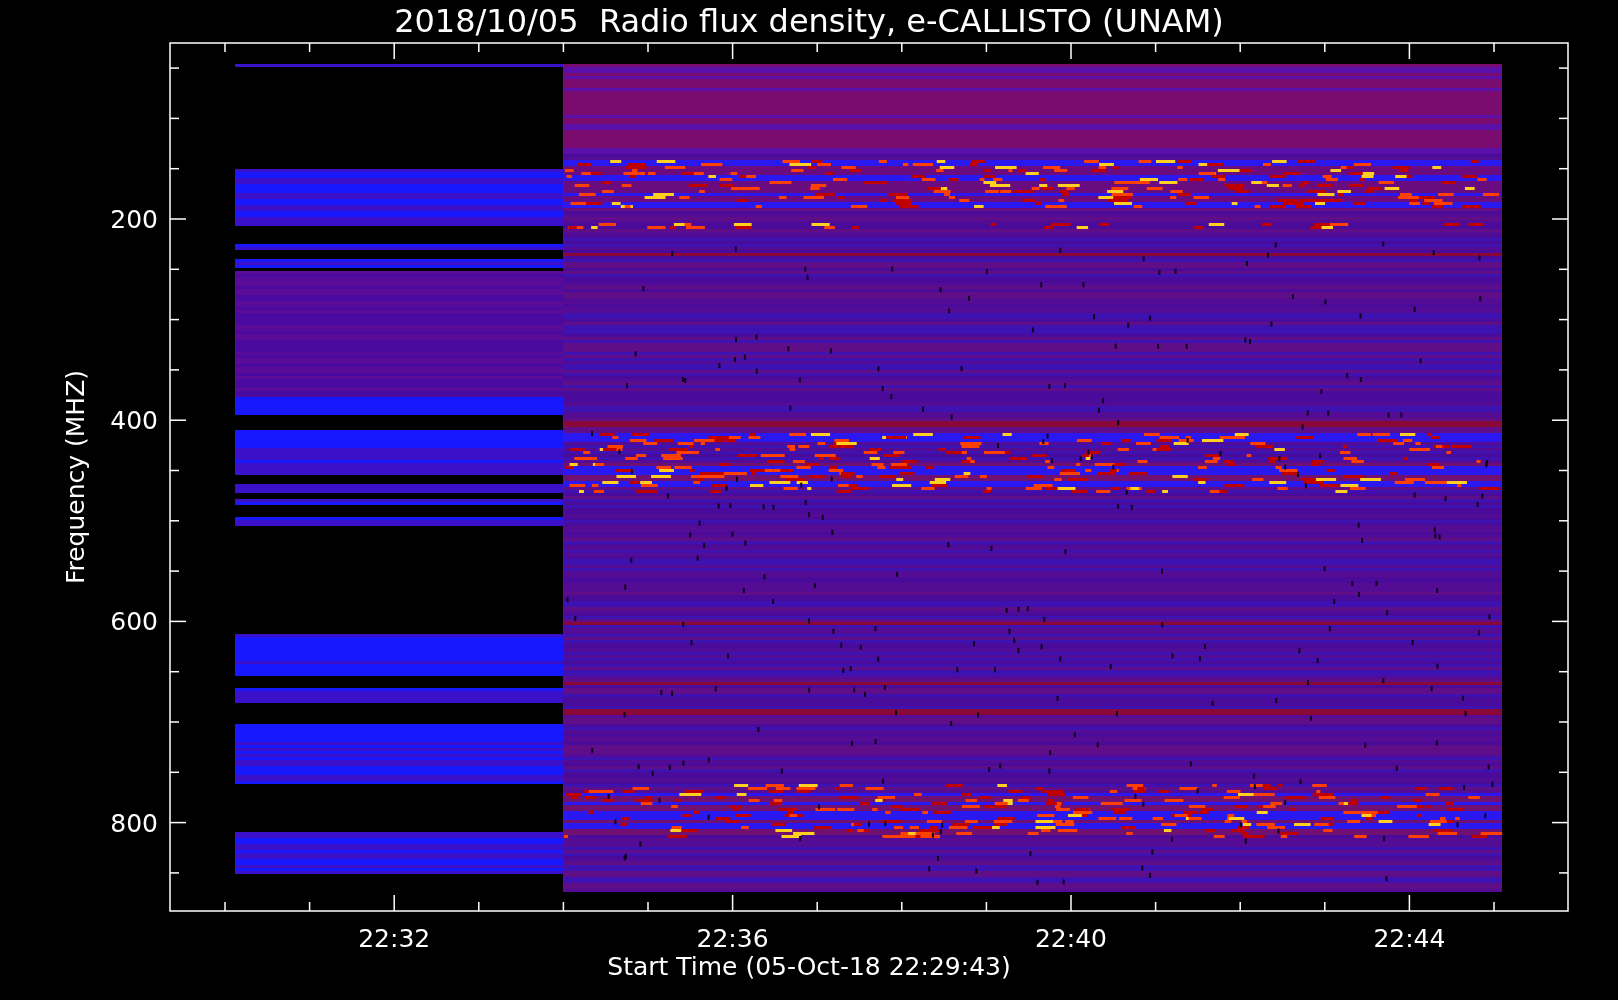 The image size is (1618, 1000). I want to click on plot-title: 2018/10/05 Radio flux density, e-CALLISTO (UNAM), so click(809, 21).